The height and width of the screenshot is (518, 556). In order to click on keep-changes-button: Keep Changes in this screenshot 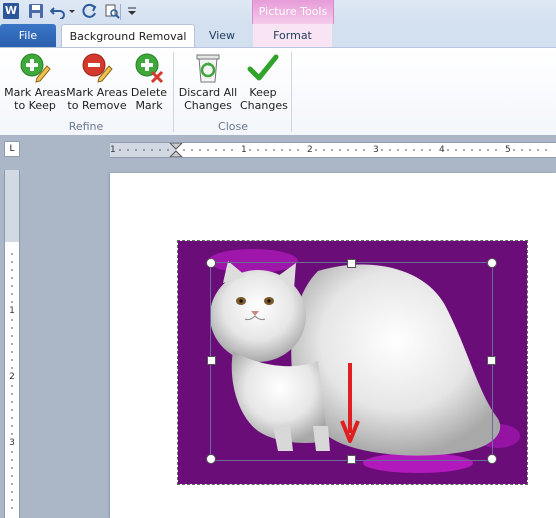, I will do `click(264, 82)`.